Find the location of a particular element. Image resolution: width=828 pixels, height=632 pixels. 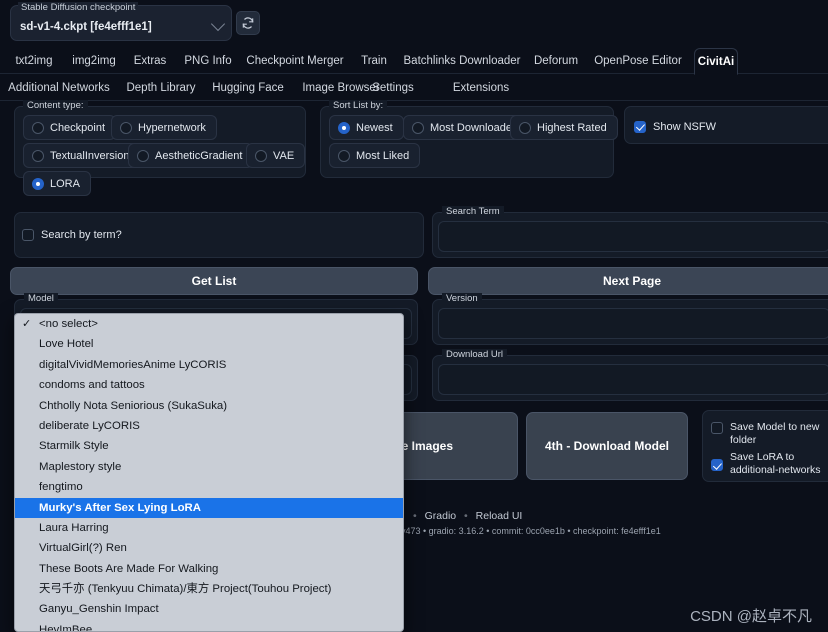

download-model-button: 4th - Download Model is located at coordinates (607, 446).